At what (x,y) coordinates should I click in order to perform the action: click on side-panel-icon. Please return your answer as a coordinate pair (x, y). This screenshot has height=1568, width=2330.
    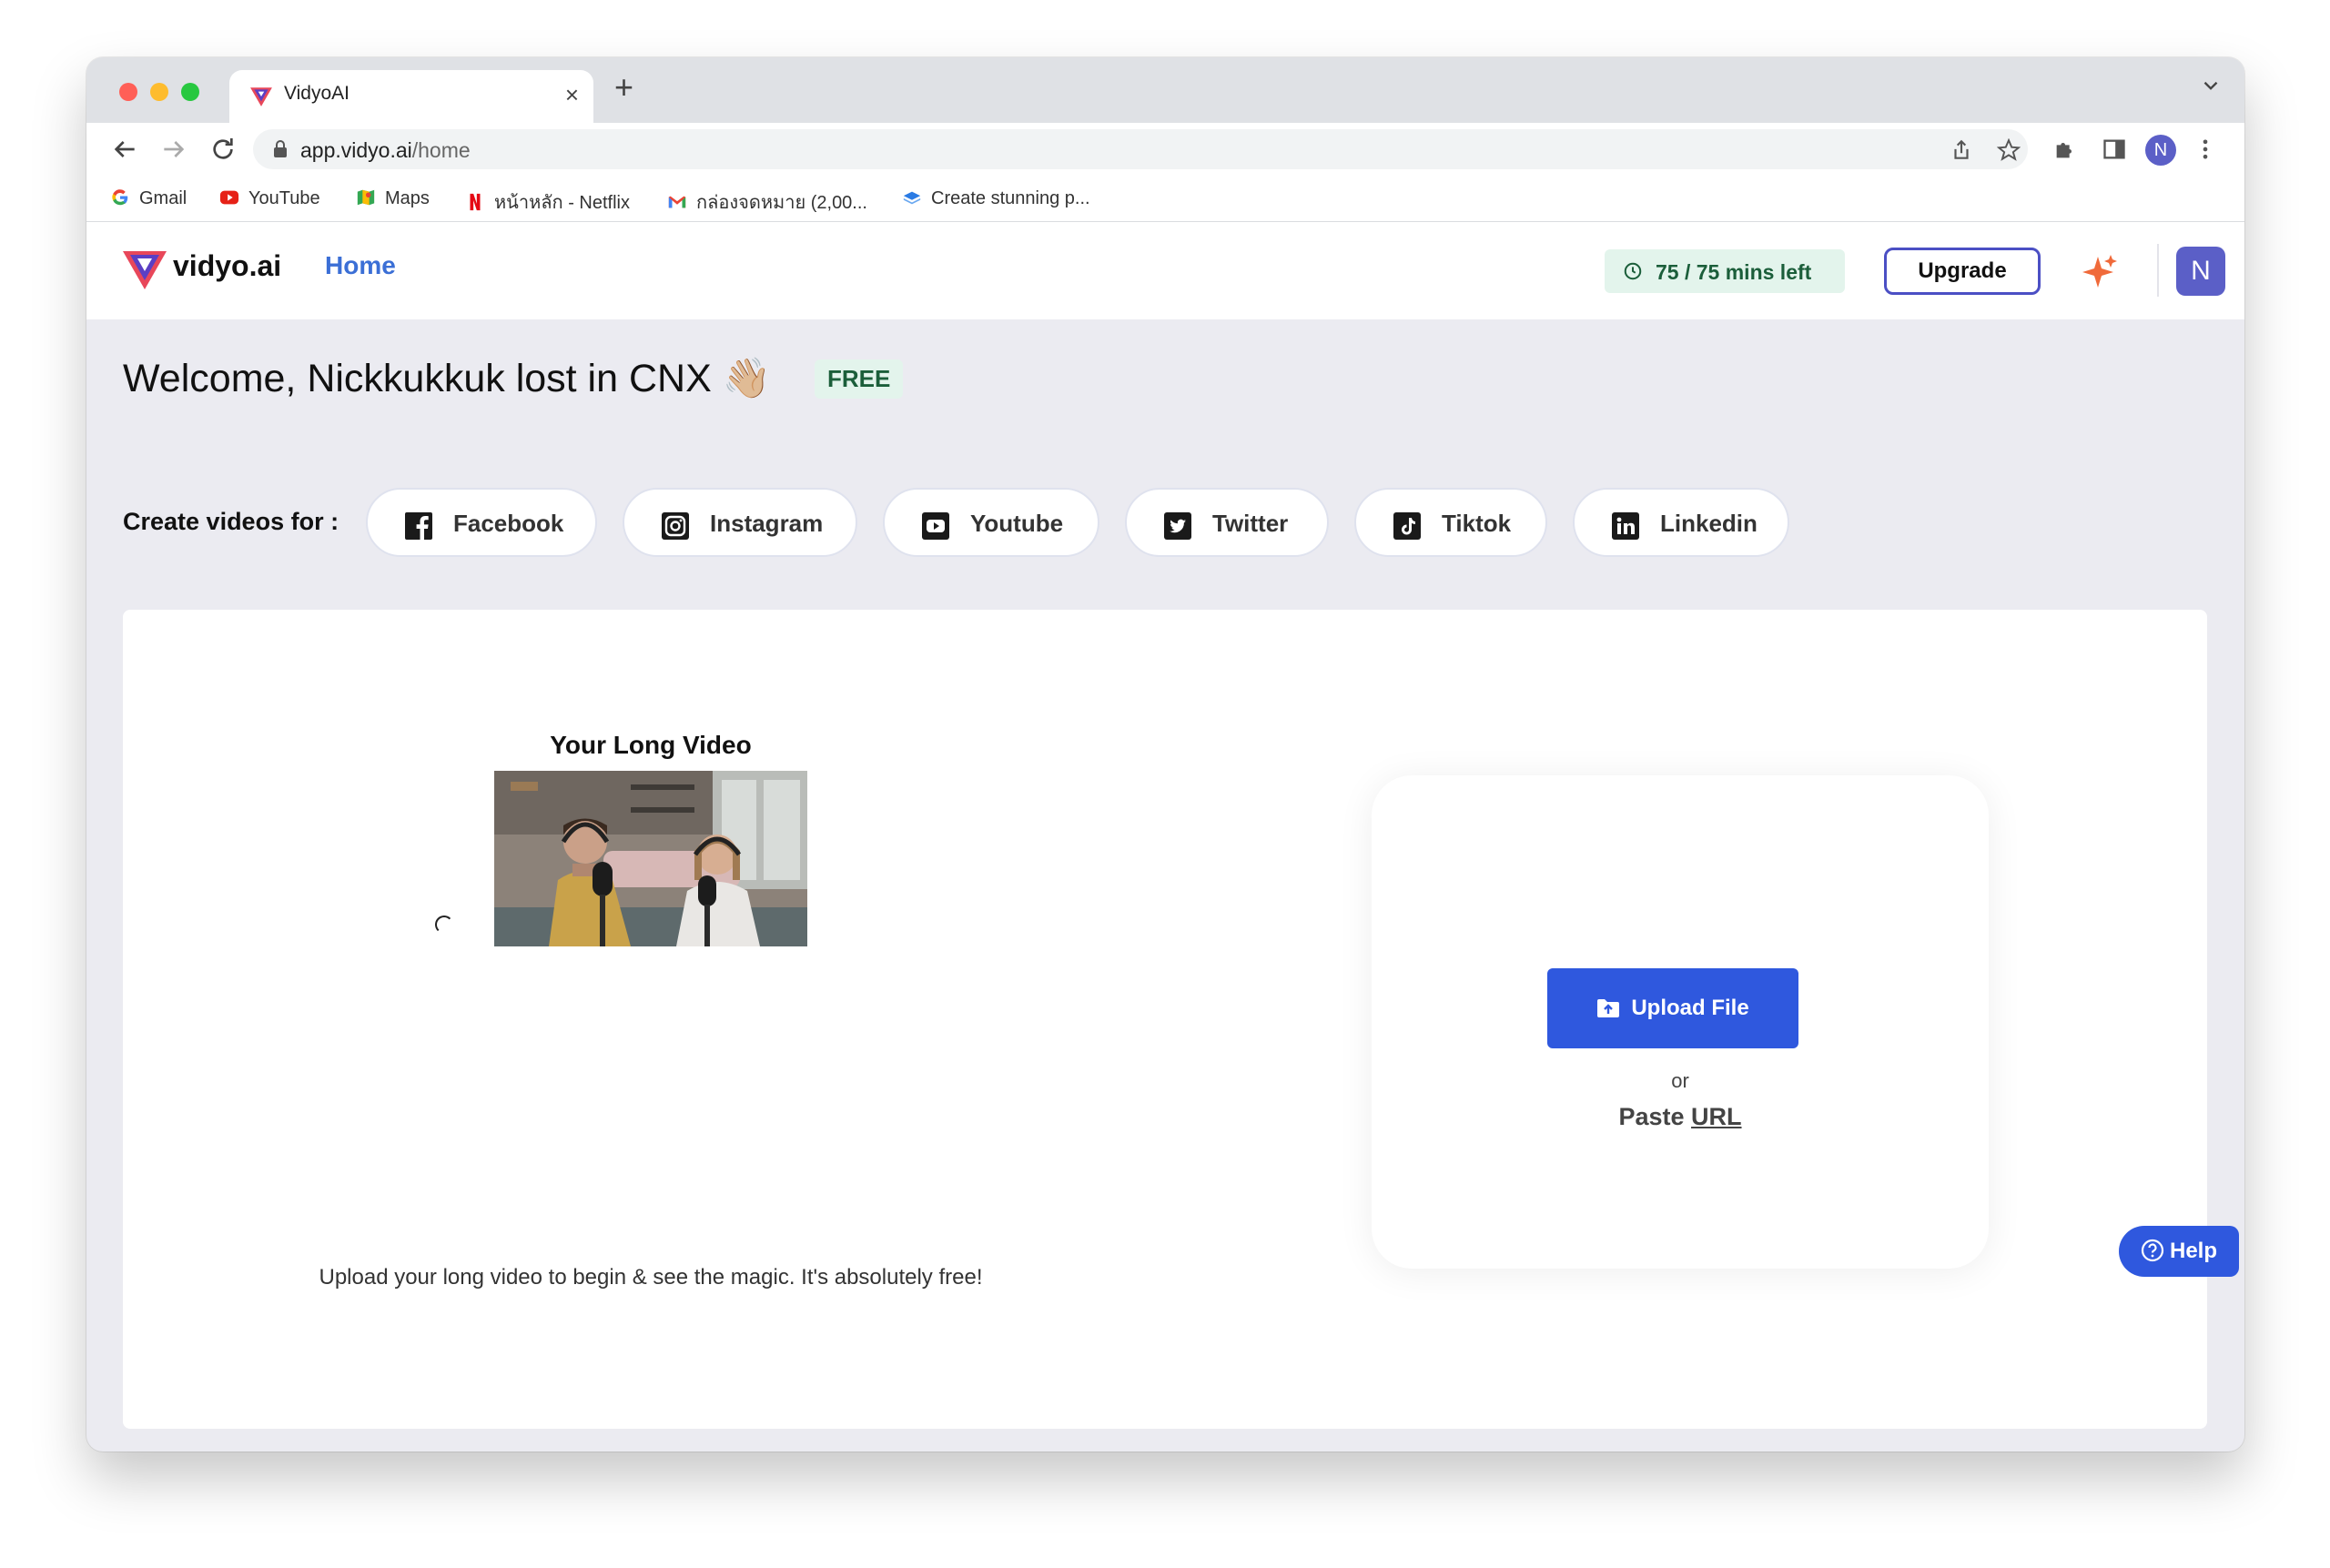
    Looking at the image, I should click on (2114, 149).